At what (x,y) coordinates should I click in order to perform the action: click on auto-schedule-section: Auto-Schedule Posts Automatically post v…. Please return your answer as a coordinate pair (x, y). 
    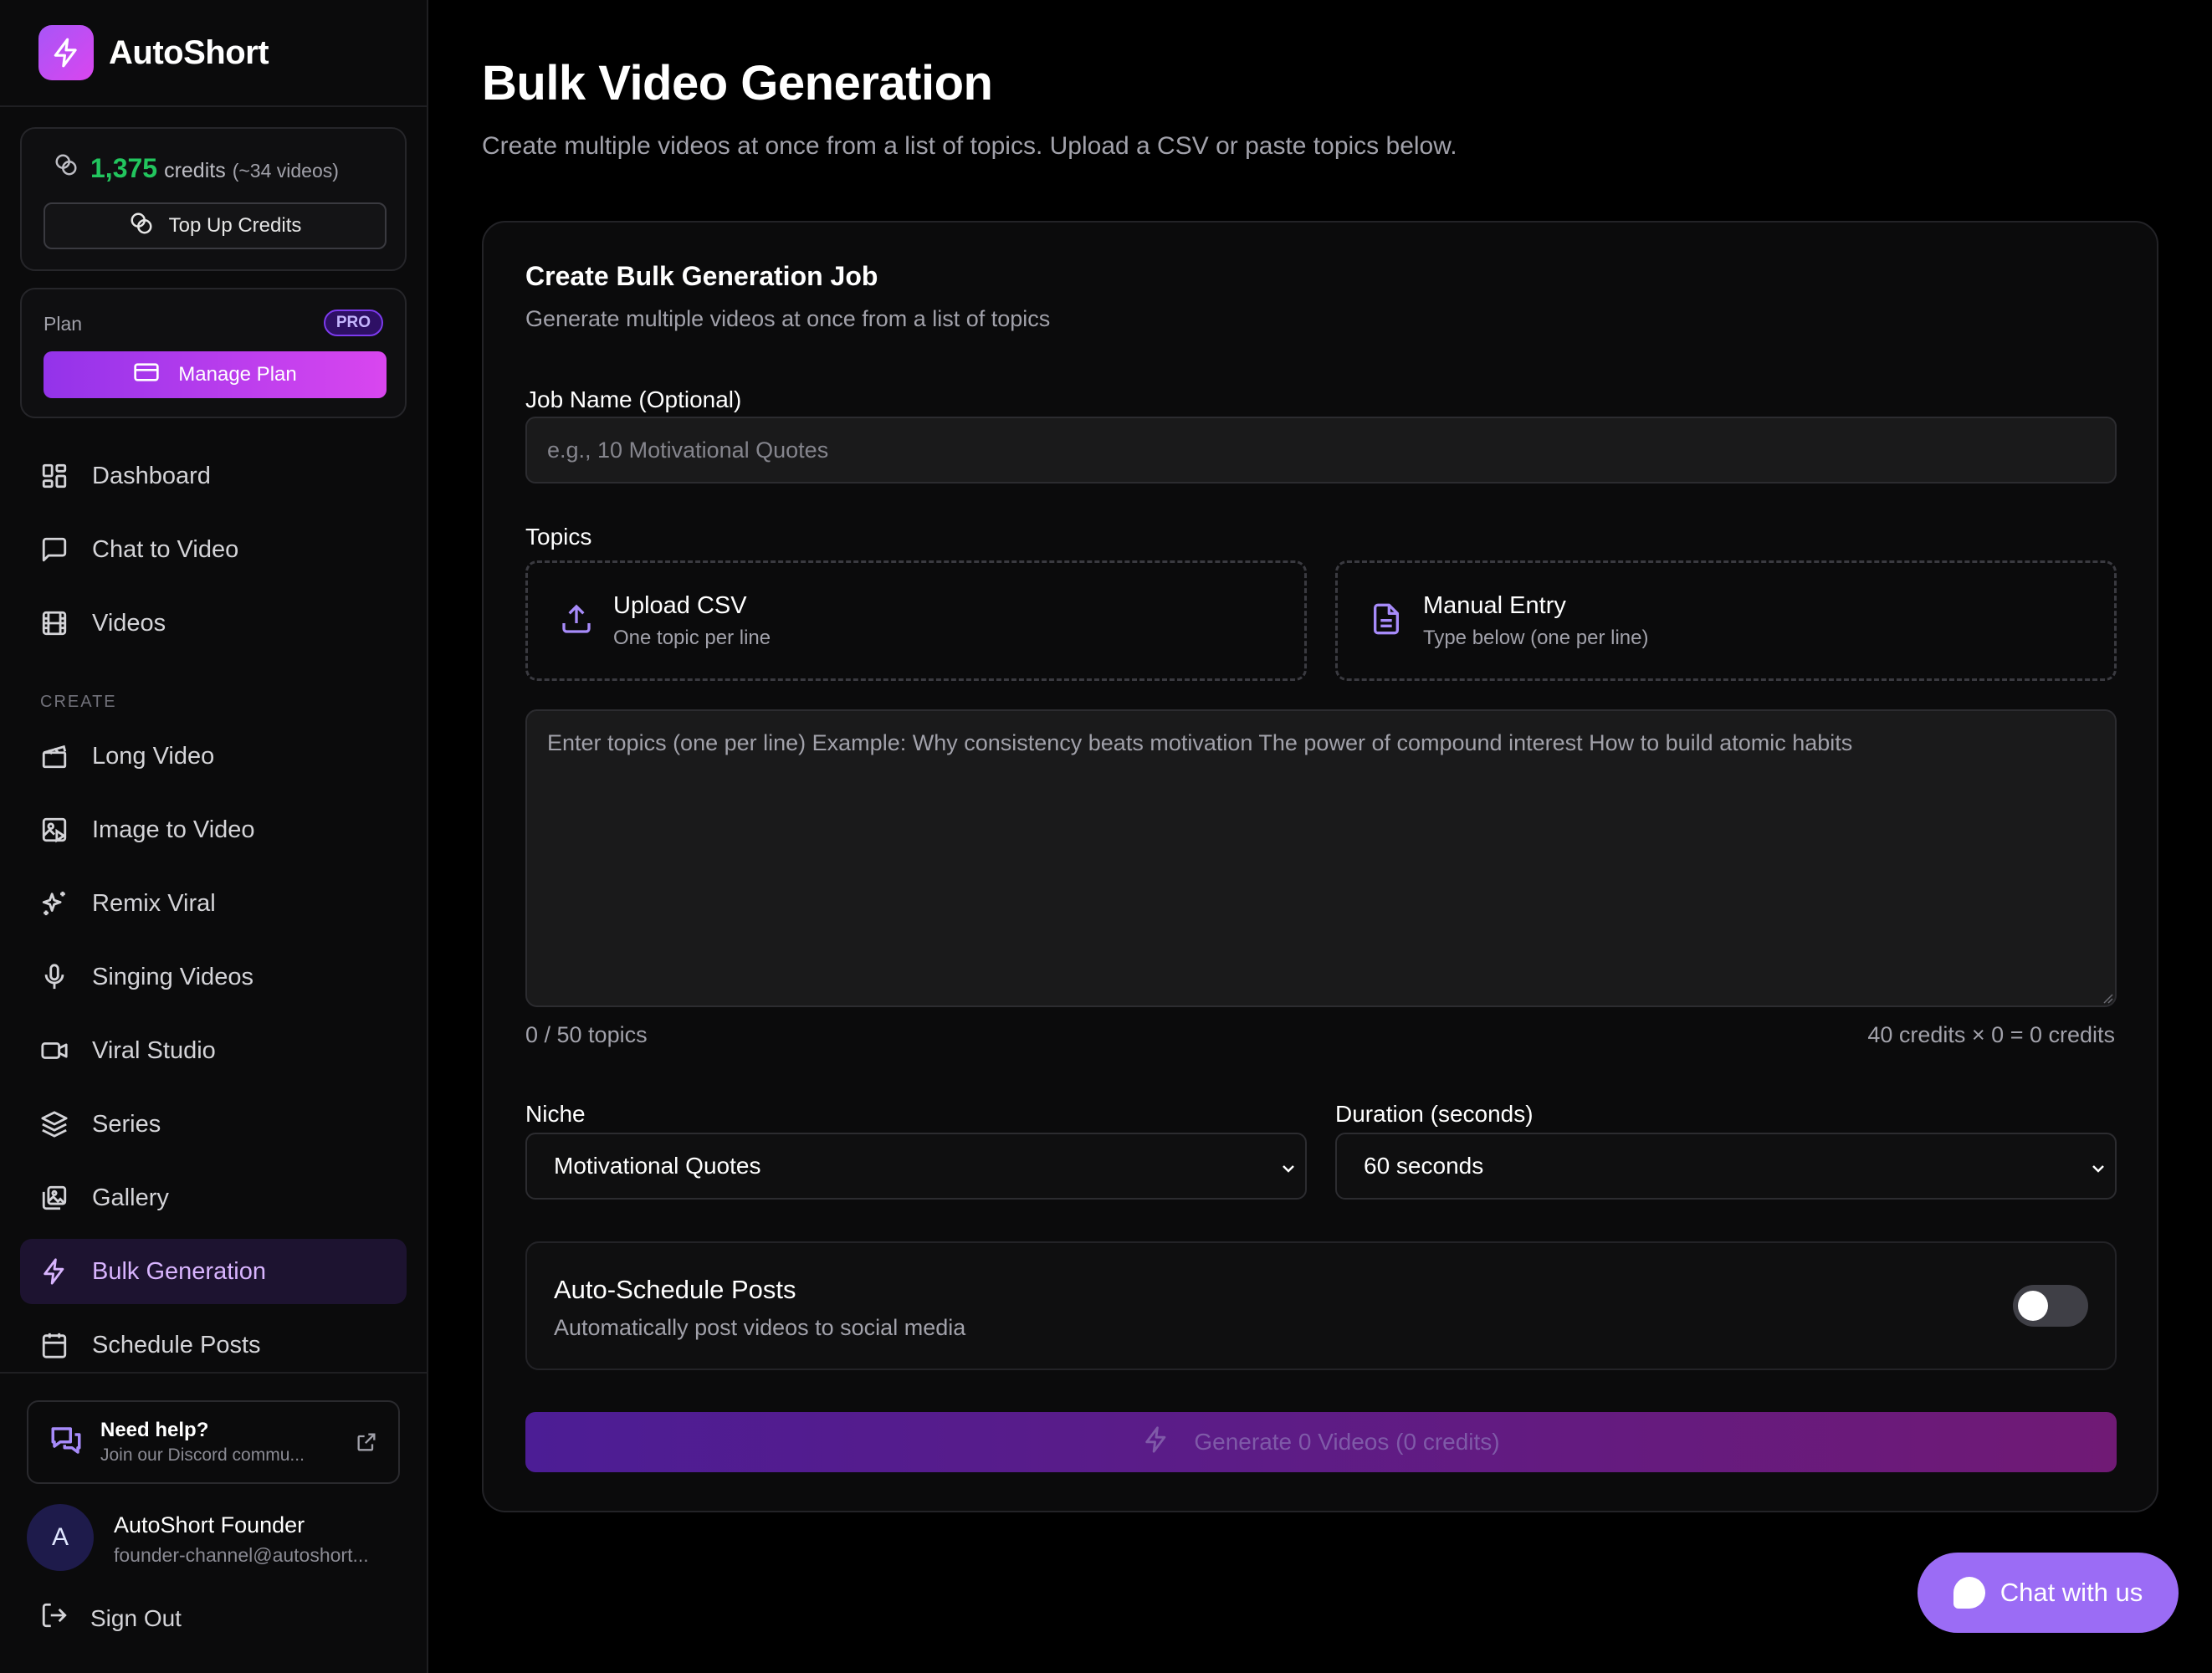
    Looking at the image, I should click on (1321, 1306).